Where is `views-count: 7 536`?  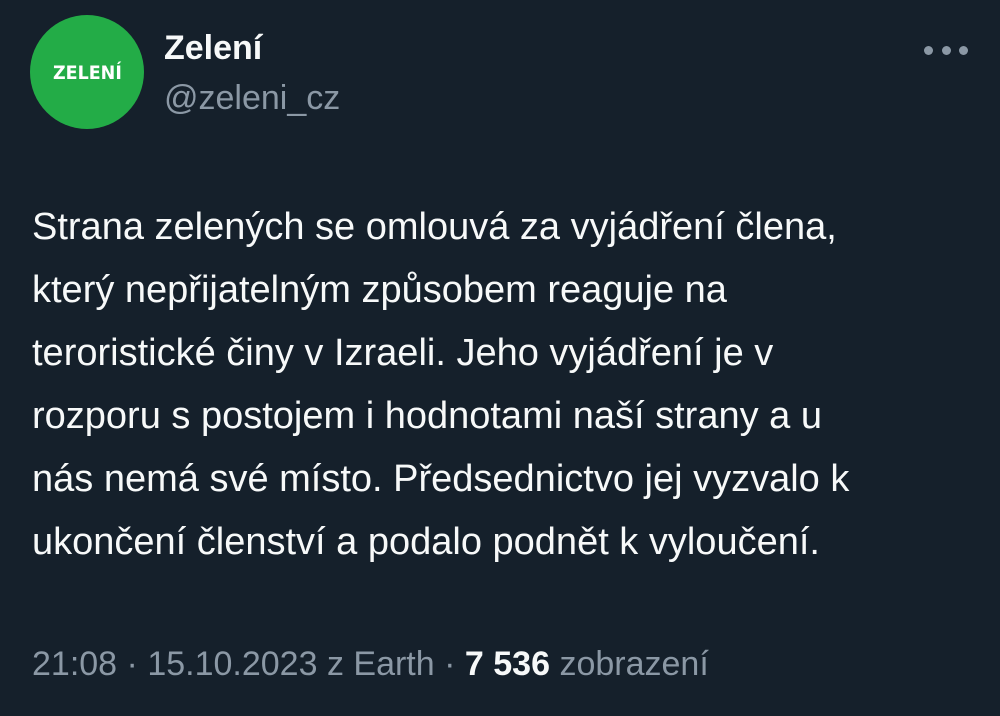 views-count: 7 536 is located at coordinates (507, 664).